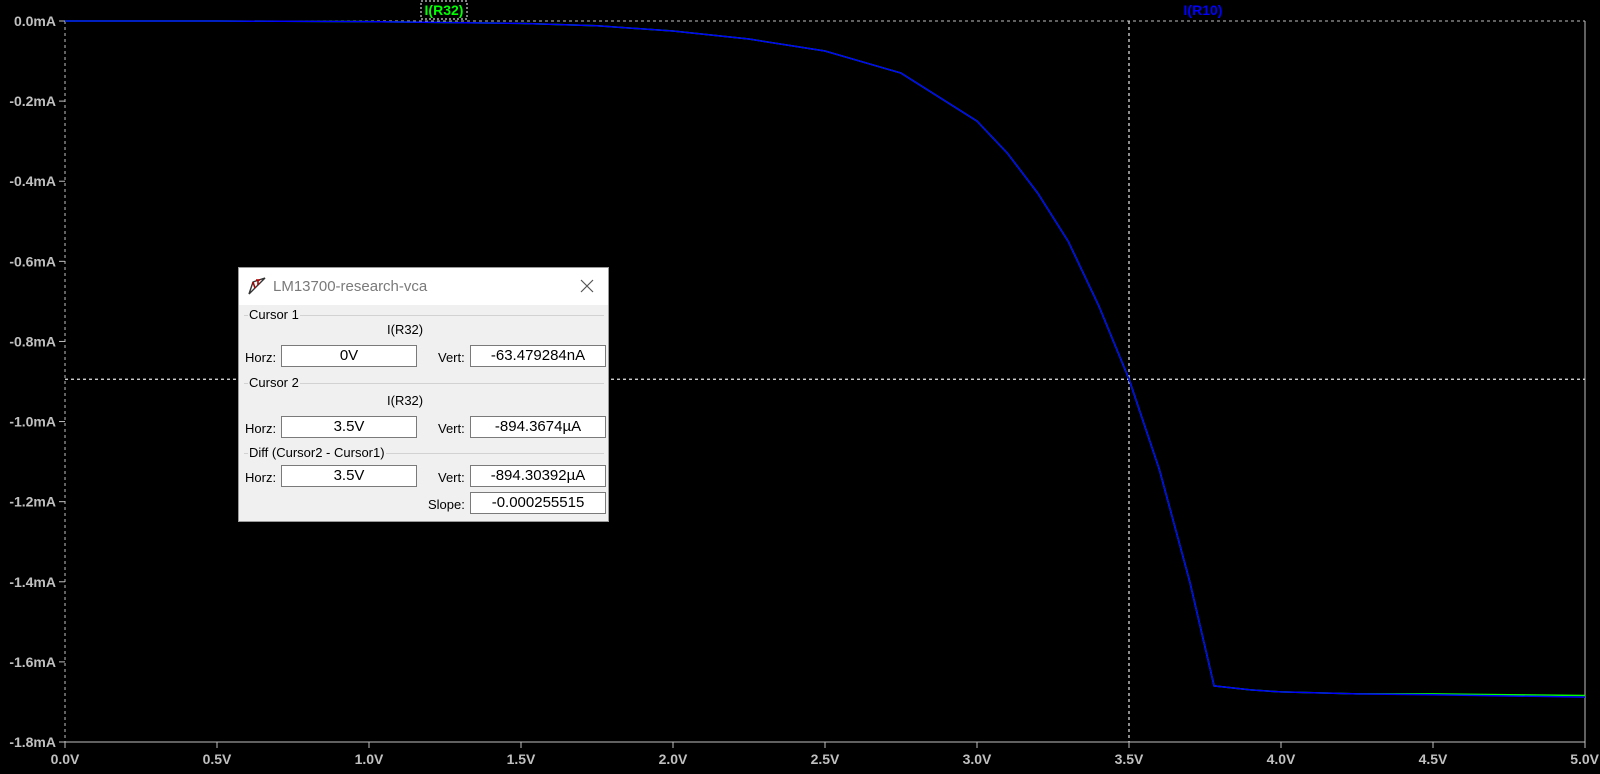 The image size is (1600, 774). I want to click on dialog-titlebar: LM13700-research-vca, so click(423, 286).